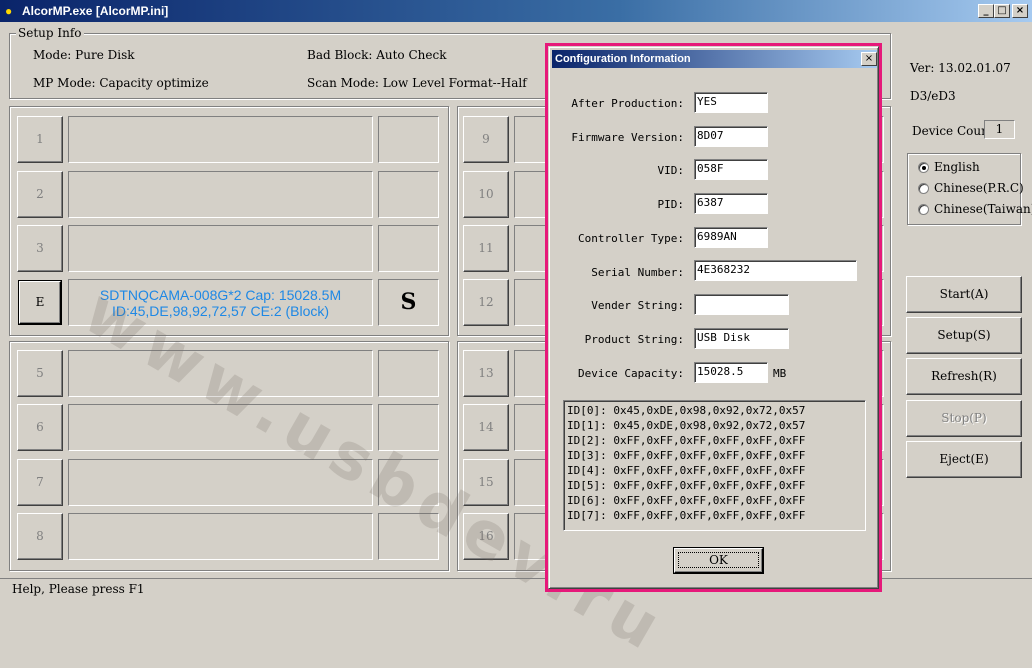 The image size is (1032, 668). I want to click on app-icon: ●, so click(9, 11).